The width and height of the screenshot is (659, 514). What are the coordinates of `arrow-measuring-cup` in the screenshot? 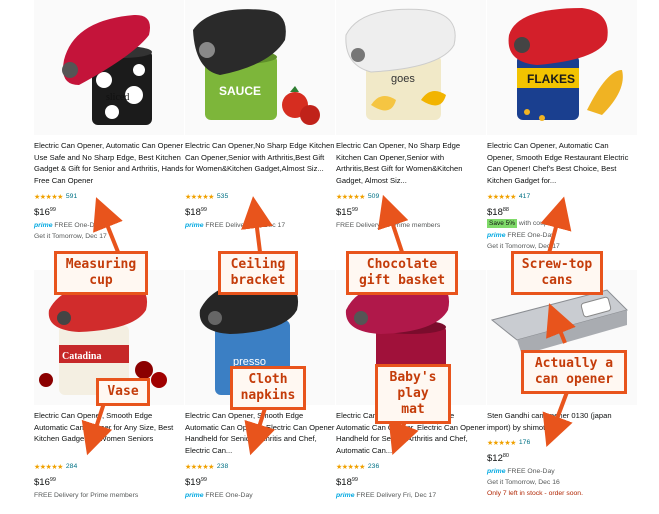 It's located at (108, 225).